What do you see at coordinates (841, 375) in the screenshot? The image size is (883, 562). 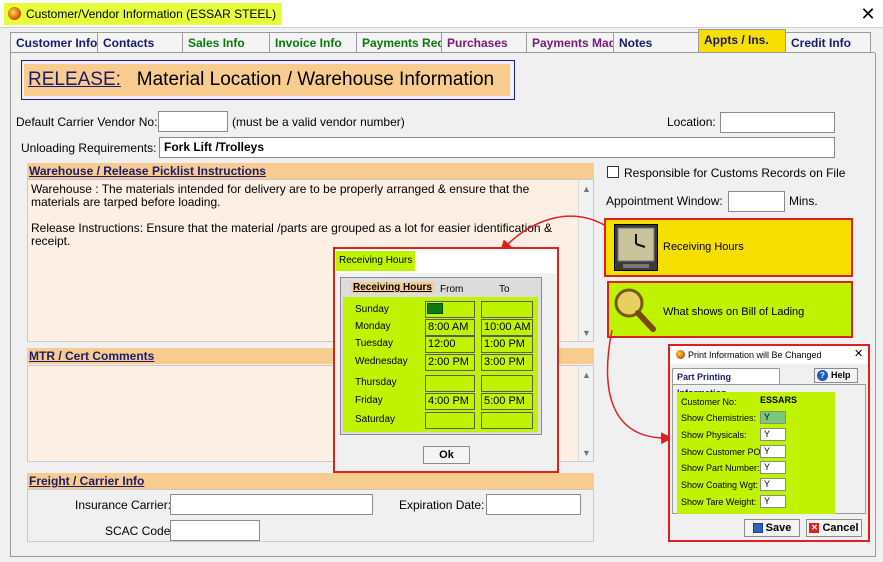 I see `help-label: Help` at bounding box center [841, 375].